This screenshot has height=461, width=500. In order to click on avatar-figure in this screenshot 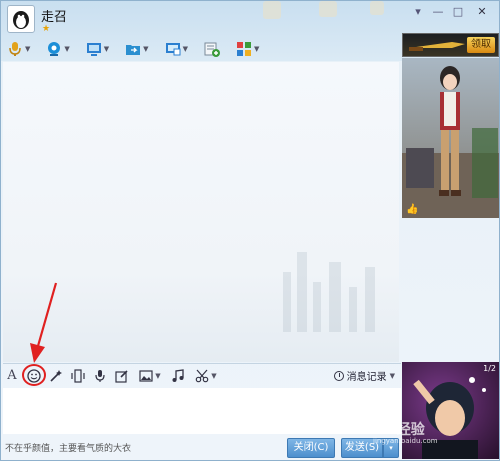, I will do `click(450, 142)`.